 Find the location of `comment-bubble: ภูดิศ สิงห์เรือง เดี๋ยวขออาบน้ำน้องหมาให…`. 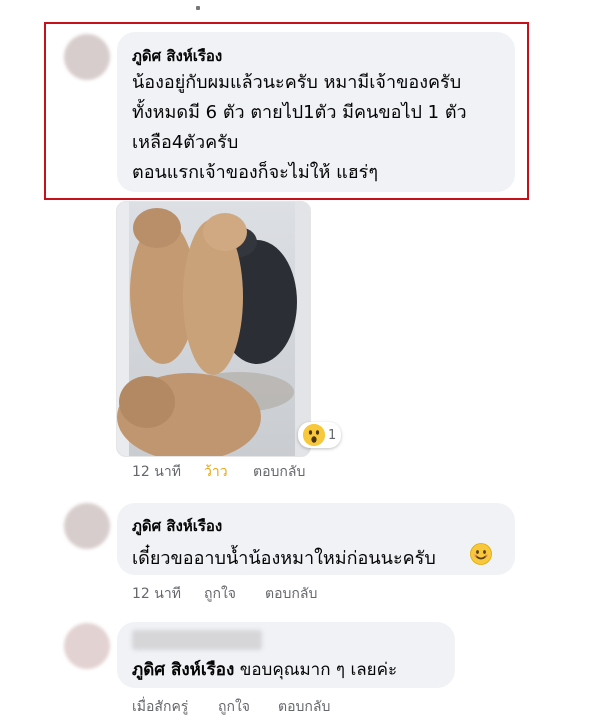

comment-bubble: ภูดิศ สิงห์เรือง เดี๋ยวขออาบน้ำน้องหมาให… is located at coordinates (316, 539).